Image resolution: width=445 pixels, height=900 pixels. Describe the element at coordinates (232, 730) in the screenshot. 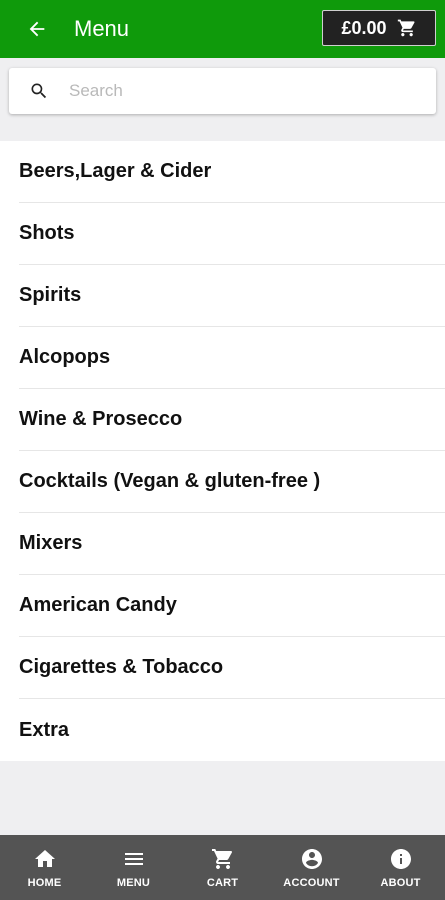

I see `category-item-extra: Extra` at that location.